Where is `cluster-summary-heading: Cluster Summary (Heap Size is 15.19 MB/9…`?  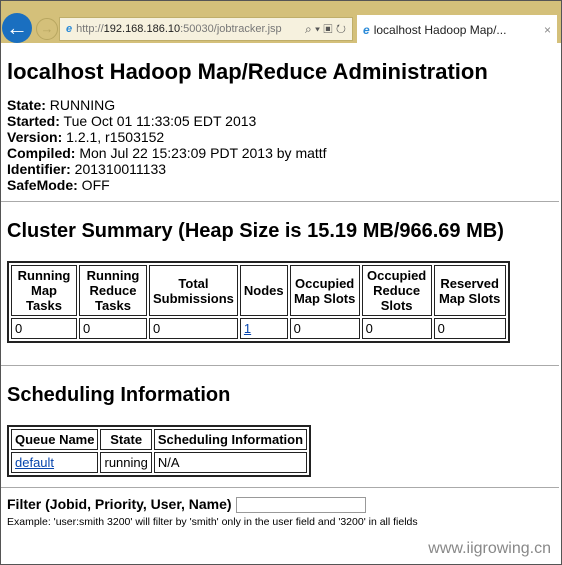 cluster-summary-heading: Cluster Summary (Heap Size is 15.19 MB/9… is located at coordinates (255, 231).